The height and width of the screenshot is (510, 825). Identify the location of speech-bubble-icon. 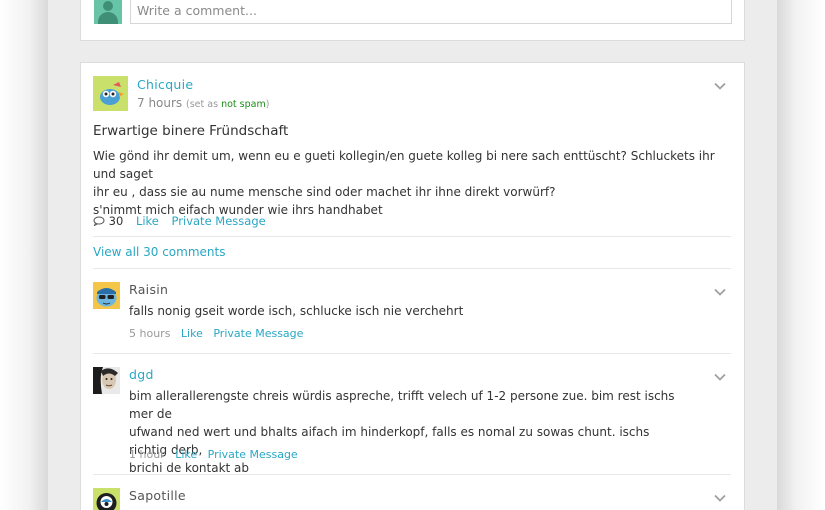
(99, 221).